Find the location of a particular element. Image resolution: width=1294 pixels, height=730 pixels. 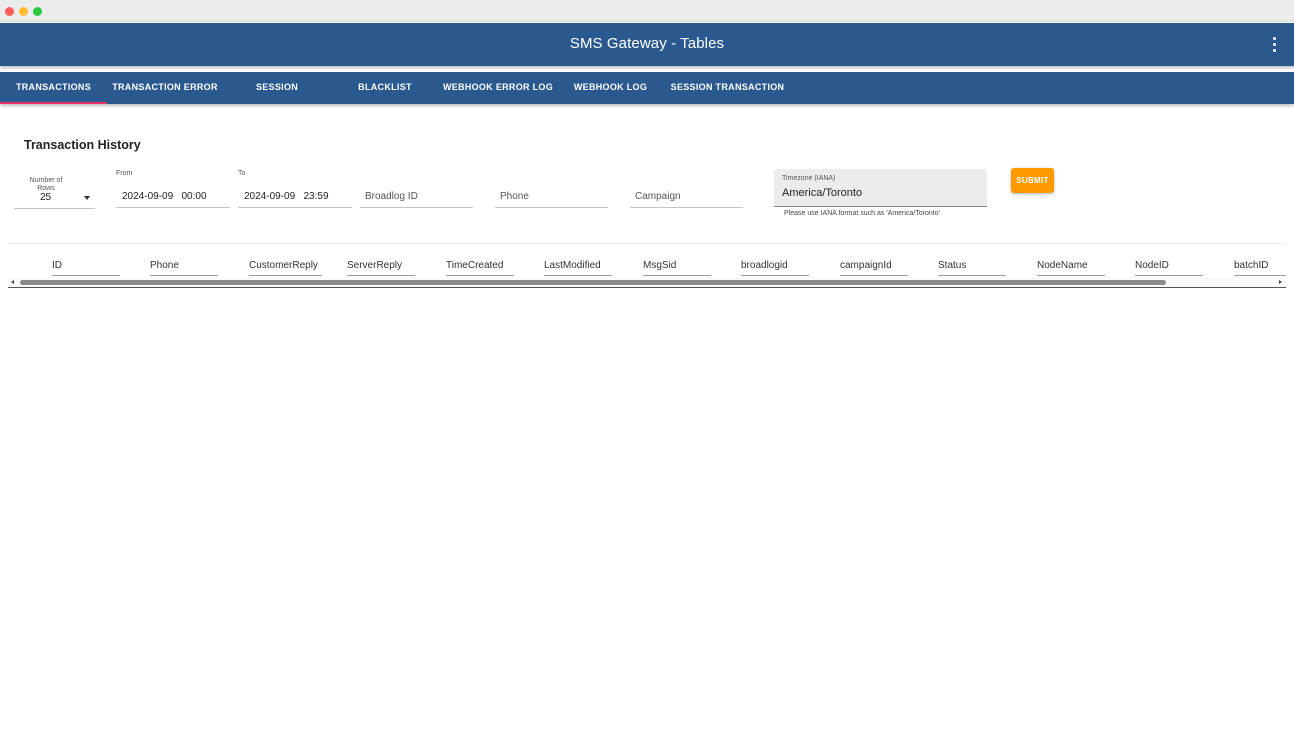

broadlog-id-input: Broadlog ID is located at coordinates (416, 197).